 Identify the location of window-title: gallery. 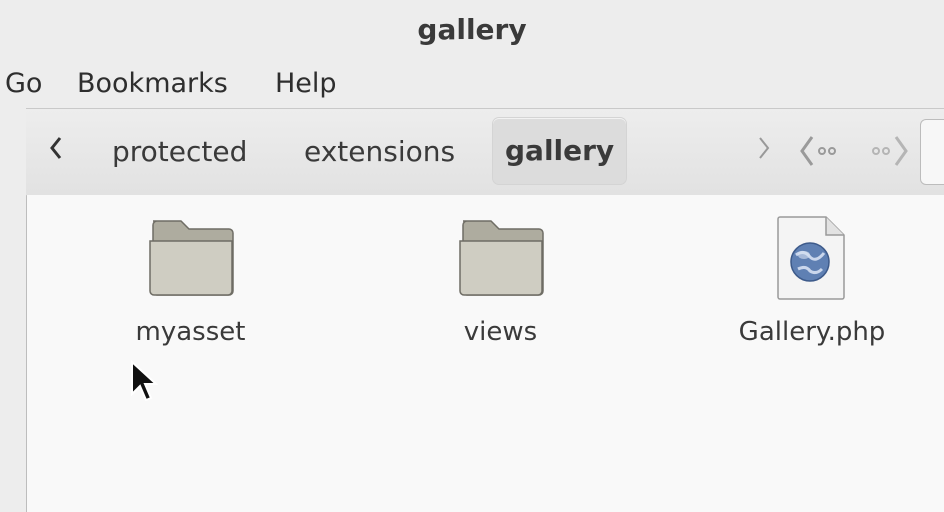
(472, 29).